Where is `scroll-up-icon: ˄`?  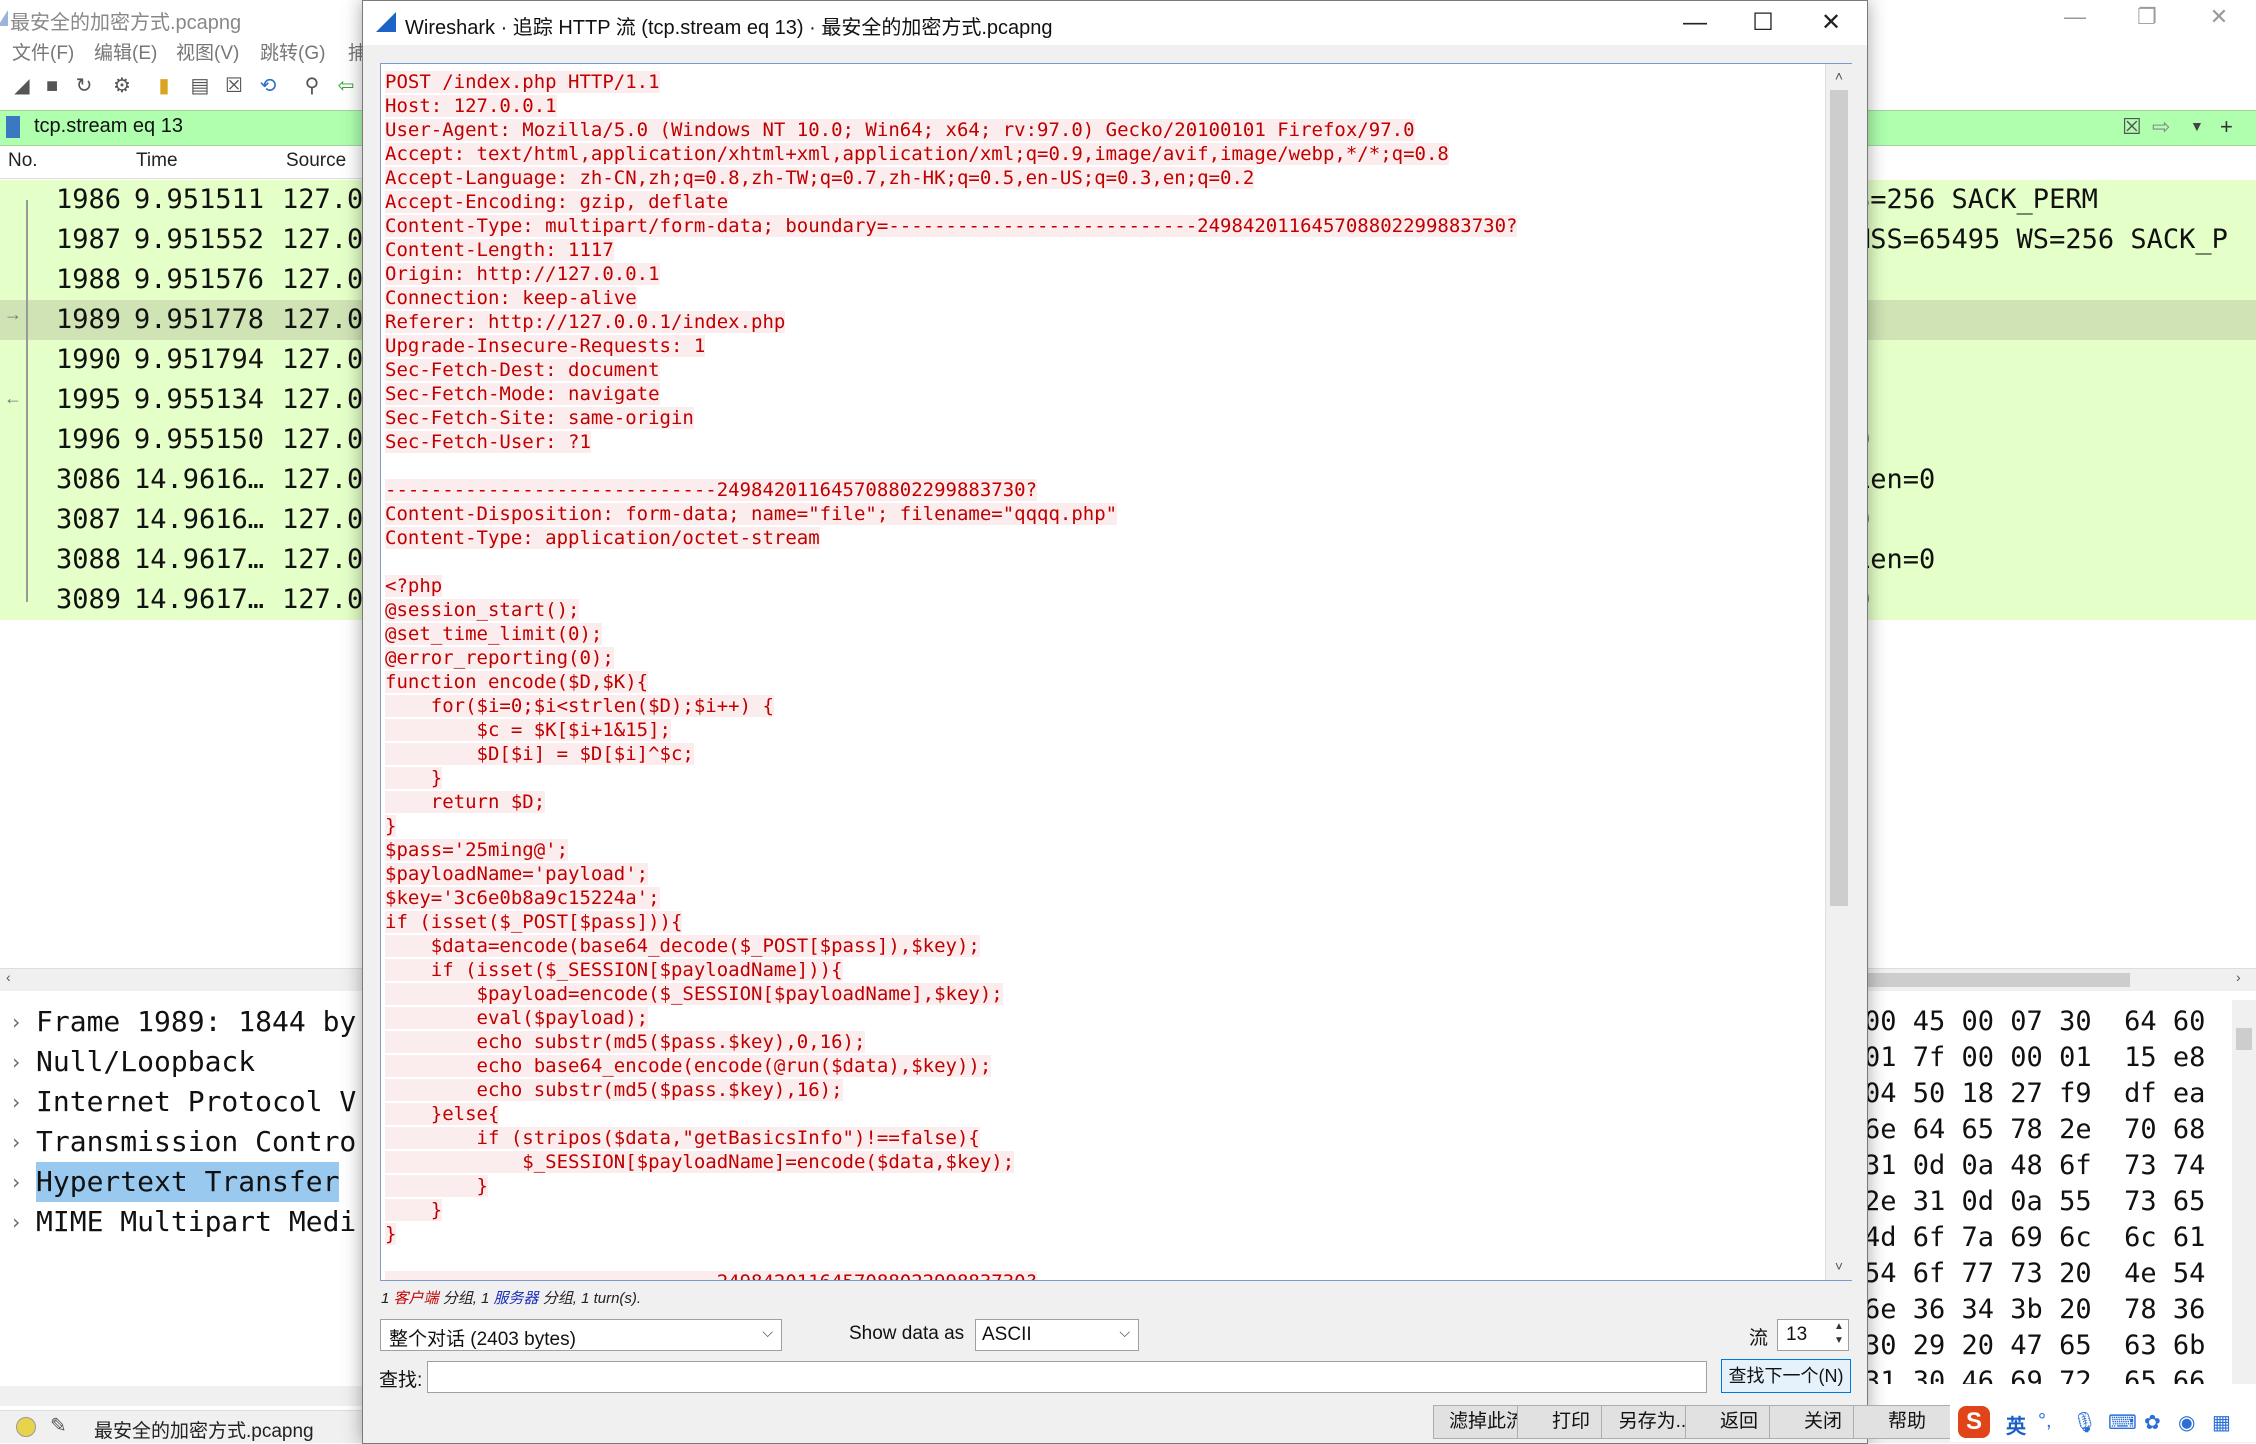
scroll-up-icon: ˄ is located at coordinates (1839, 76).